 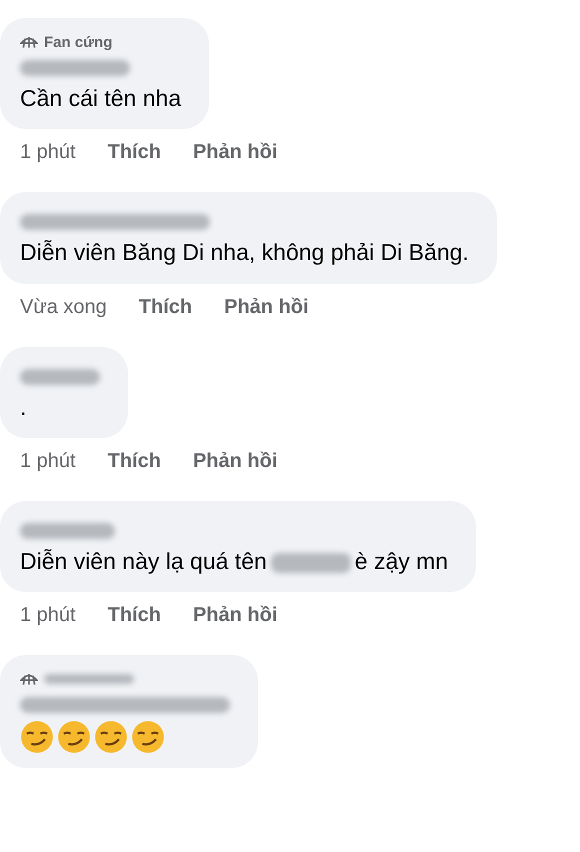 What do you see at coordinates (63, 307) in the screenshot?
I see `comment-time: Vừa xong` at bounding box center [63, 307].